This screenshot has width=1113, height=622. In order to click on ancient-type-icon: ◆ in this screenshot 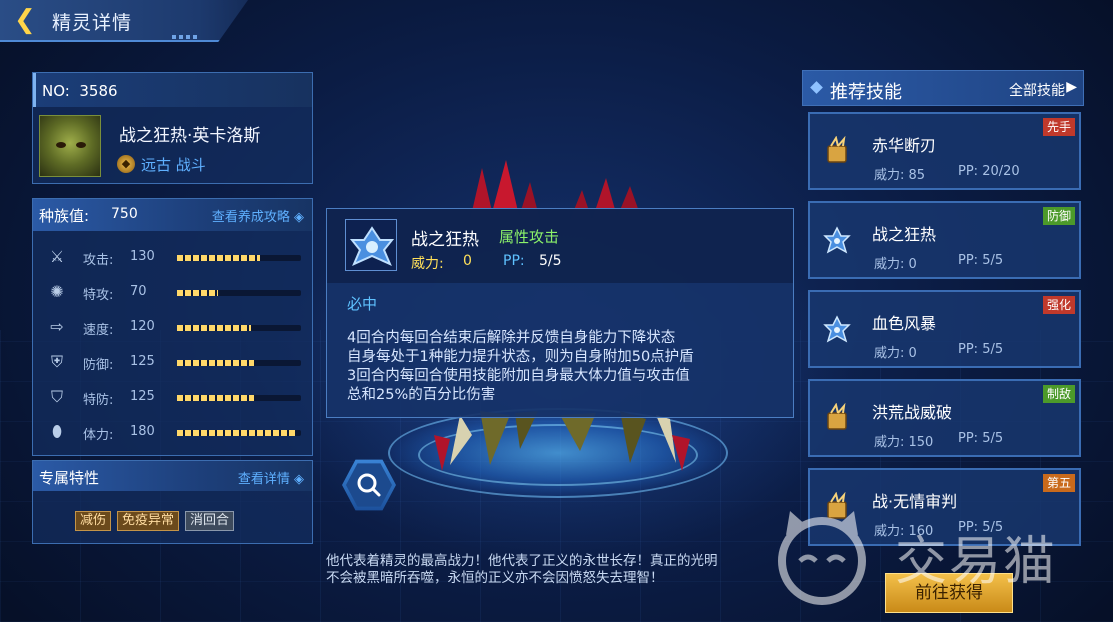, I will do `click(126, 164)`.